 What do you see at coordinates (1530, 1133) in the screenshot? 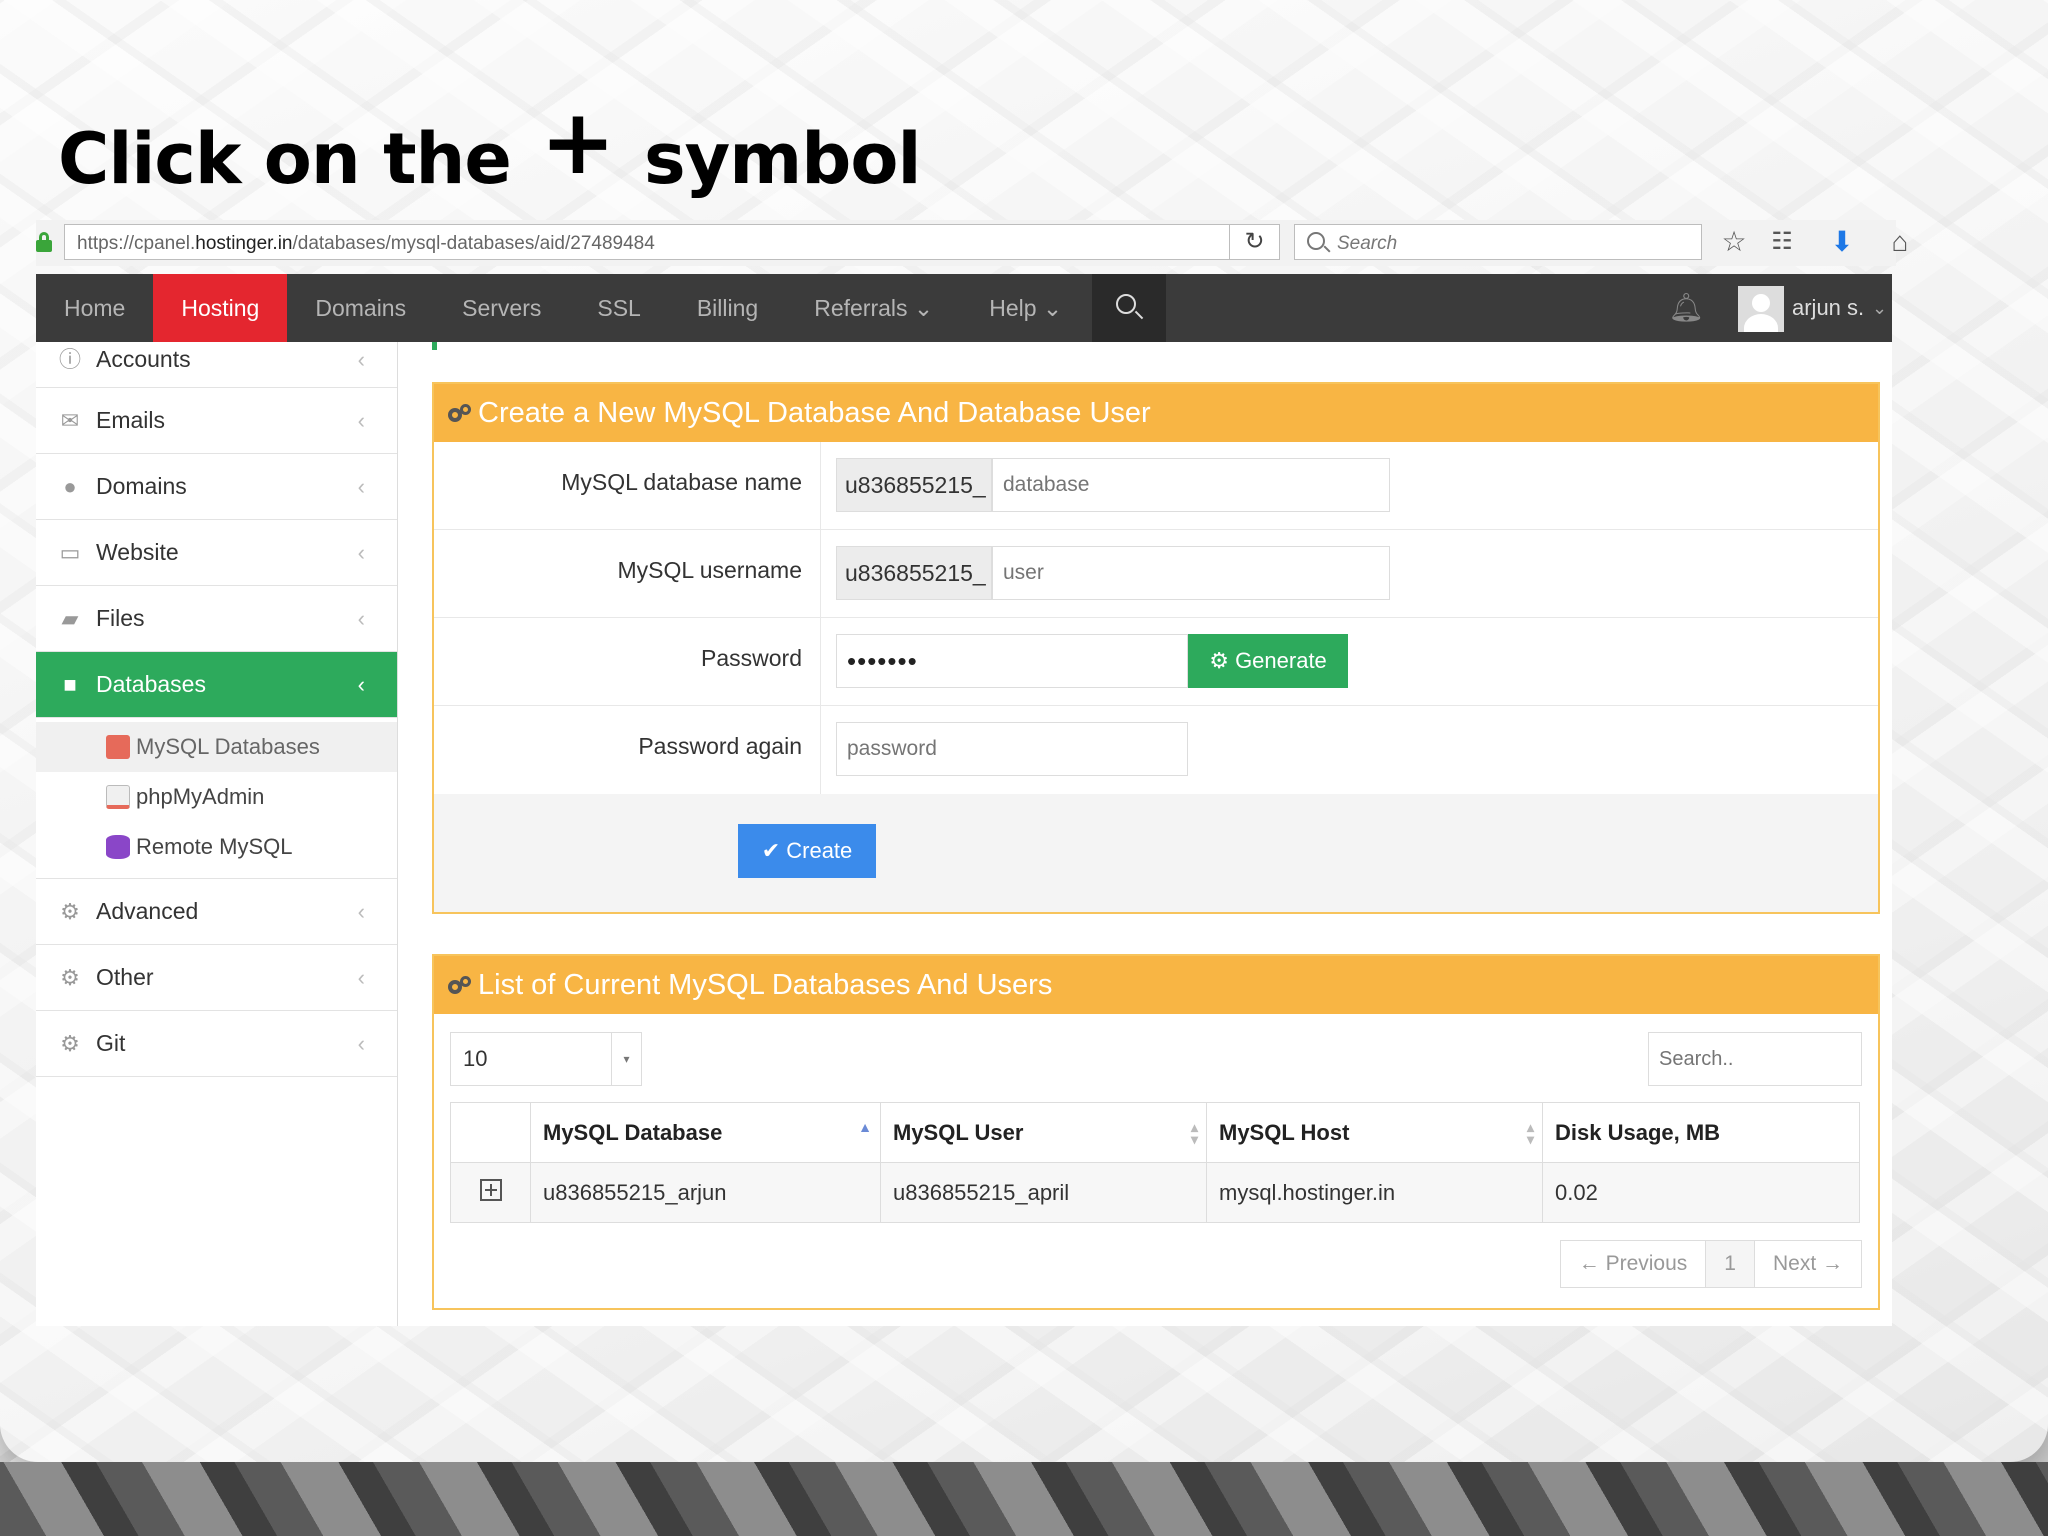
I see `sort-icon: ▴ ▾` at bounding box center [1530, 1133].